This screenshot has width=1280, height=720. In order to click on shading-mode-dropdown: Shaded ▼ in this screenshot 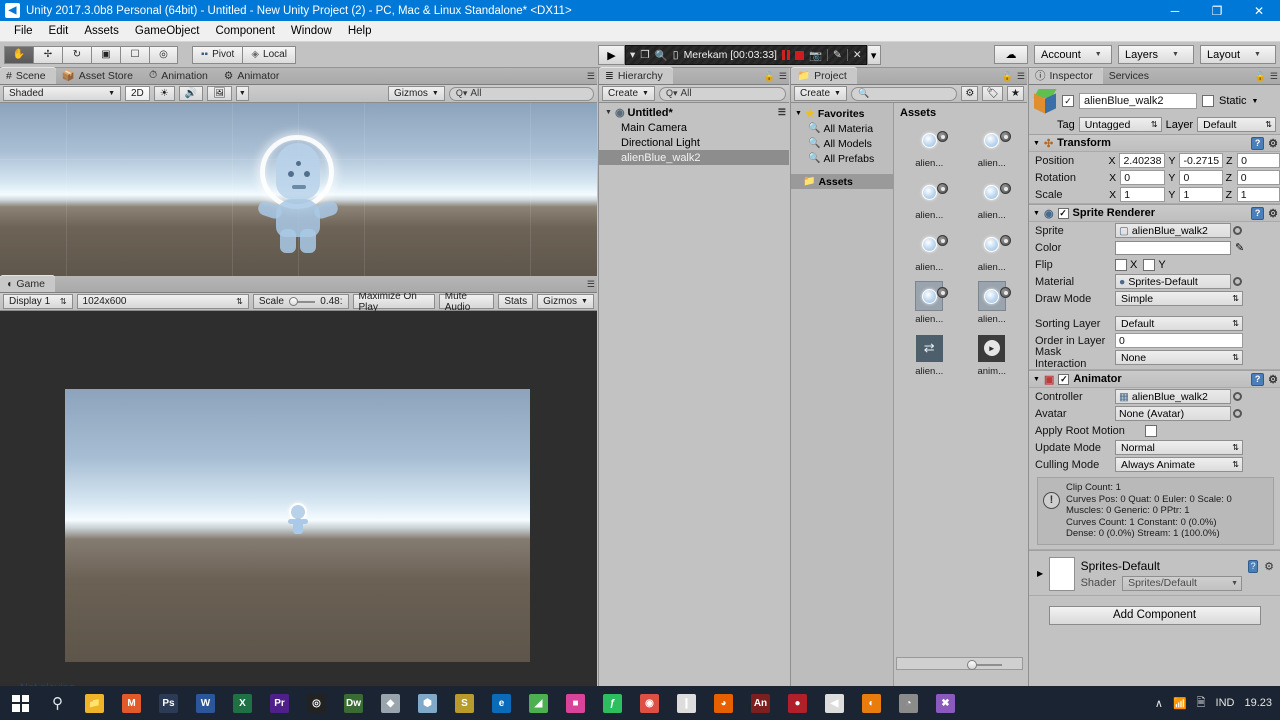, I will do `click(62, 93)`.